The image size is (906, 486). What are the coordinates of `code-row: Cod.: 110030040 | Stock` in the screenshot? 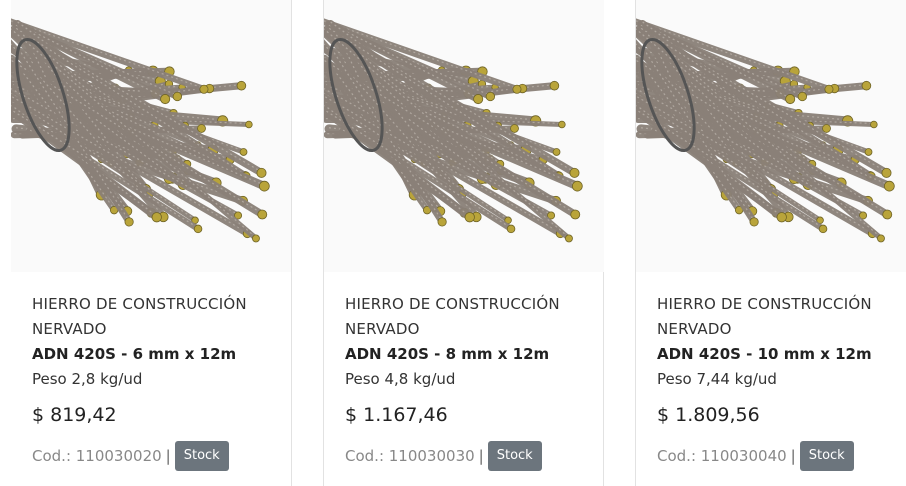 It's located at (781, 456).